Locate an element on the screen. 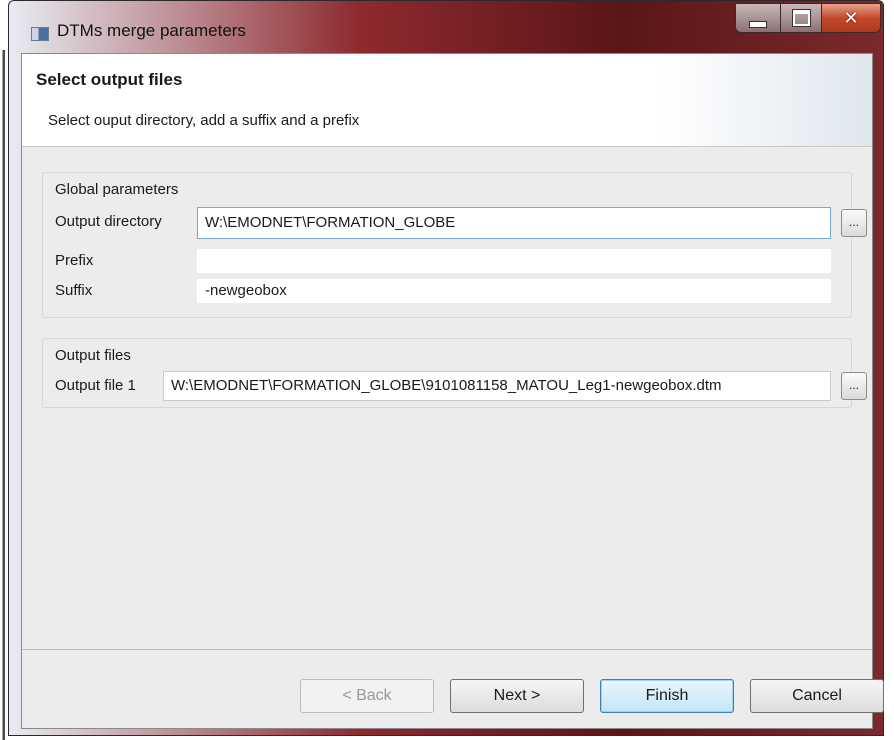 This screenshot has width=894, height=740. minimize-icon is located at coordinates (758, 24).